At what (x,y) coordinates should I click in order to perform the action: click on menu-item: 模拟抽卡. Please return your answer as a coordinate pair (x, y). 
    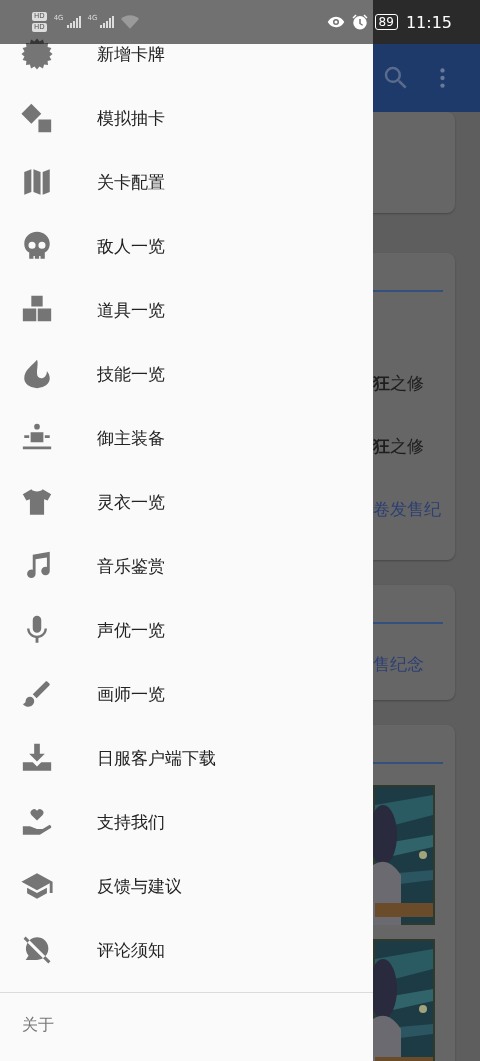
    Looking at the image, I should click on (131, 118).